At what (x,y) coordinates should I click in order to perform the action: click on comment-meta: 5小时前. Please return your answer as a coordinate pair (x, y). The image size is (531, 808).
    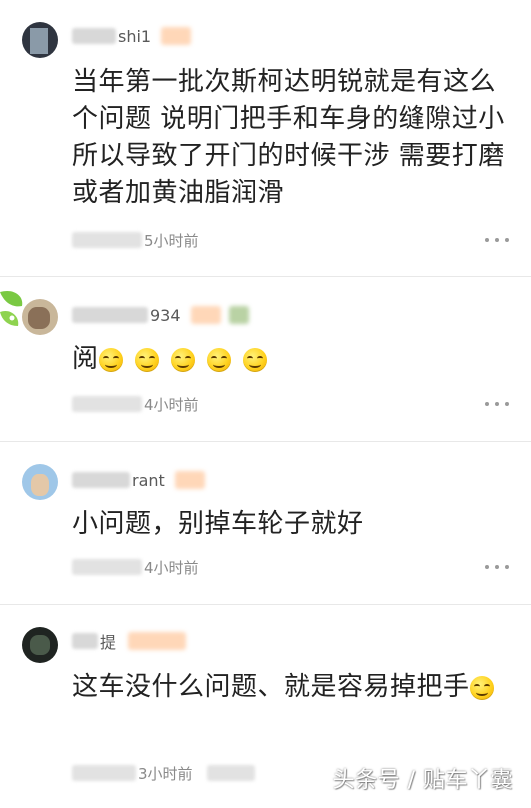
    Looking at the image, I should click on (135, 240).